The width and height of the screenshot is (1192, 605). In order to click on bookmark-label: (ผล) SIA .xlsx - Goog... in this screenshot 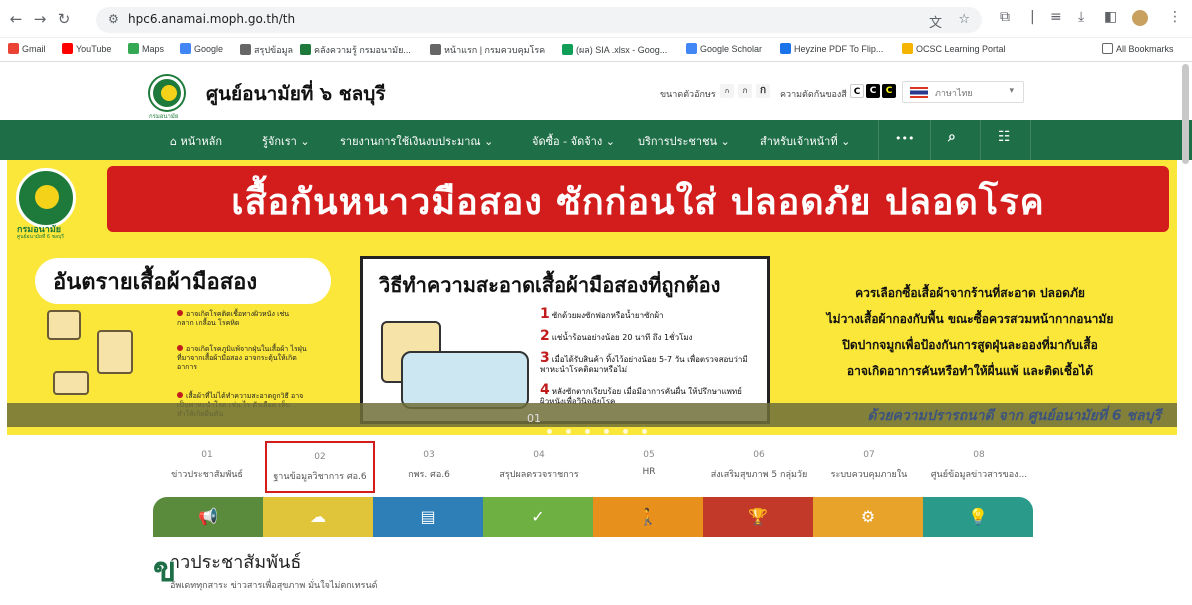, I will do `click(622, 50)`.